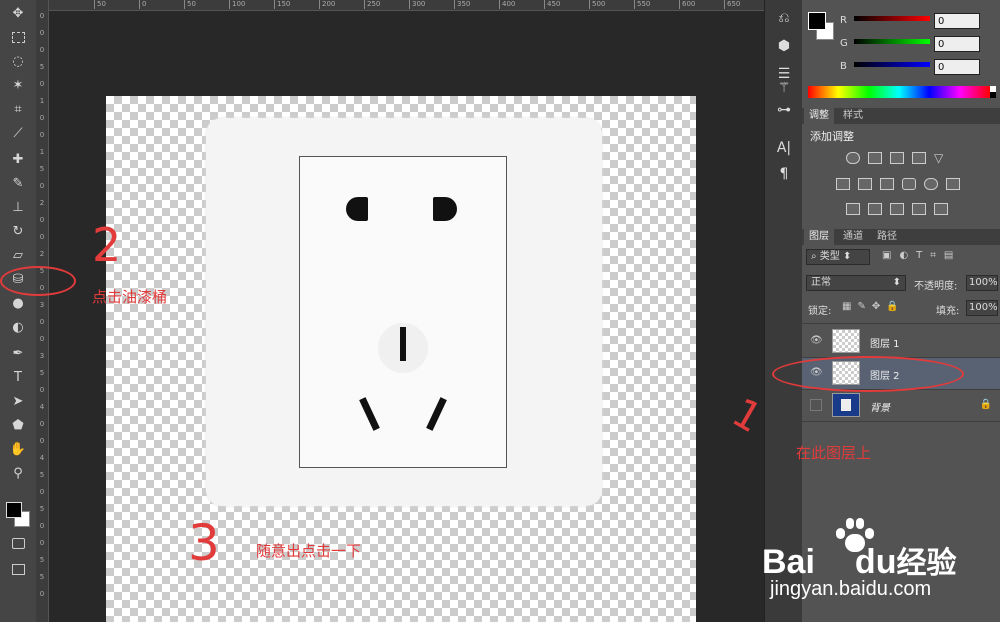 Image resolution: width=1000 pixels, height=622 pixels. I want to click on filter-icons: ▣◐T⌗▤, so click(922, 255).